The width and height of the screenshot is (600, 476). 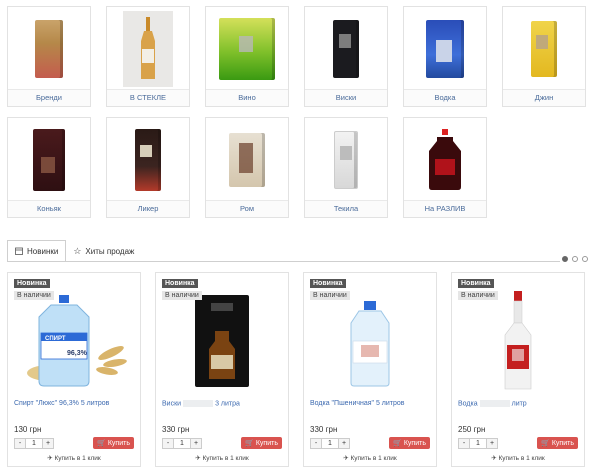 What do you see at coordinates (55, 339) in the screenshot?
I see `bottle-label-text: СПИРТ` at bounding box center [55, 339].